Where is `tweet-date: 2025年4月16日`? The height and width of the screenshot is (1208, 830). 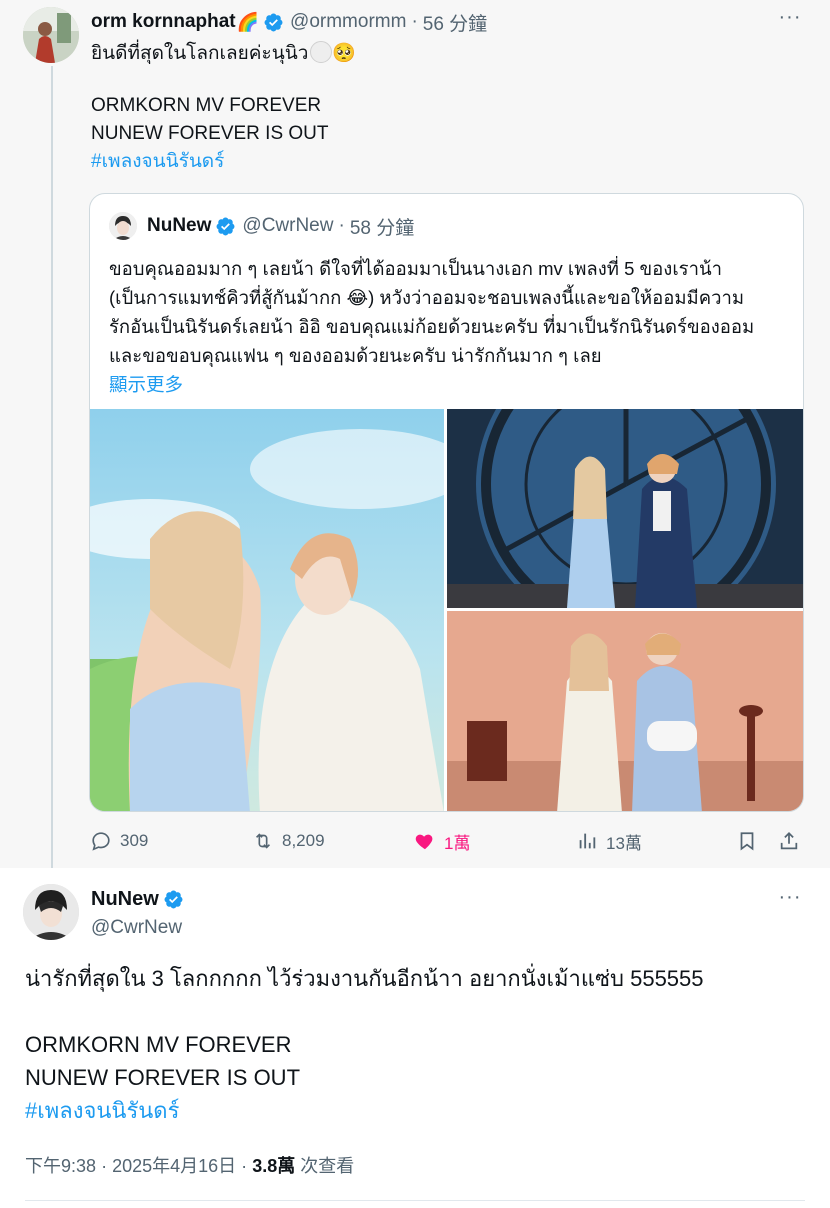 tweet-date: 2025年4月16日 is located at coordinates (174, 1166).